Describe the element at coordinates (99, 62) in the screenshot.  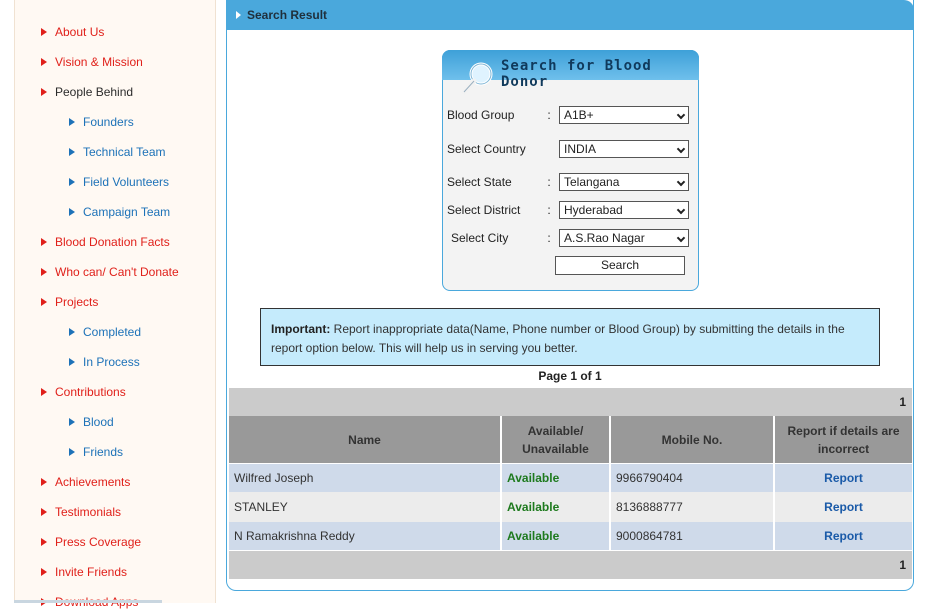
I see `sidebar-item-label: Vision & Mission` at that location.